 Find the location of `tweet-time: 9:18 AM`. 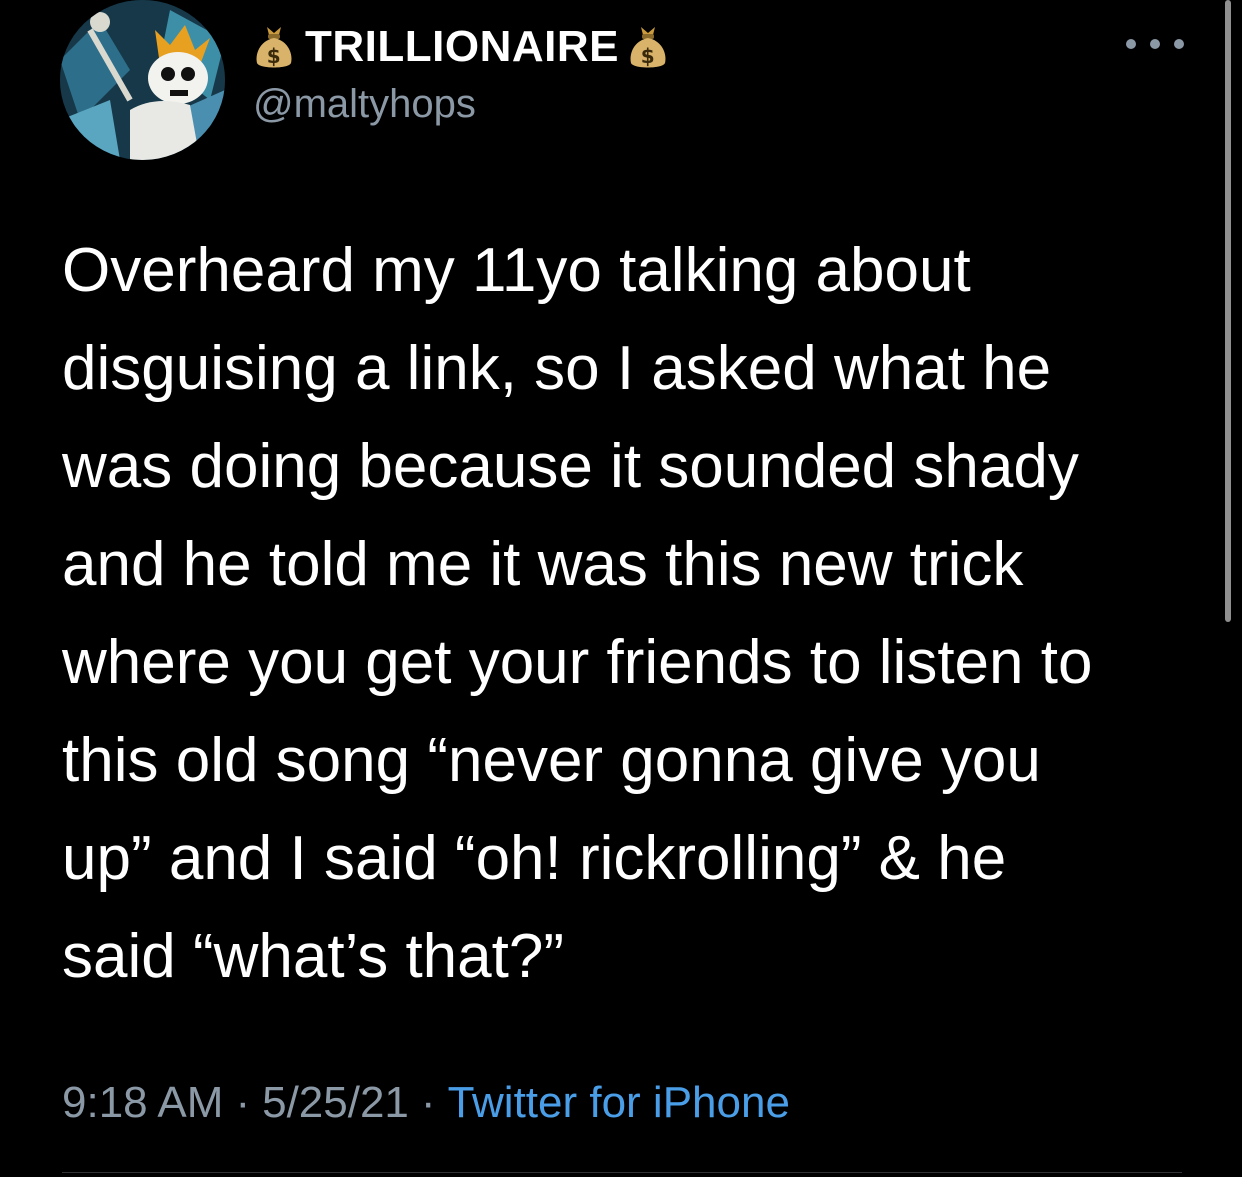

tweet-time: 9:18 AM is located at coordinates (142, 1102).